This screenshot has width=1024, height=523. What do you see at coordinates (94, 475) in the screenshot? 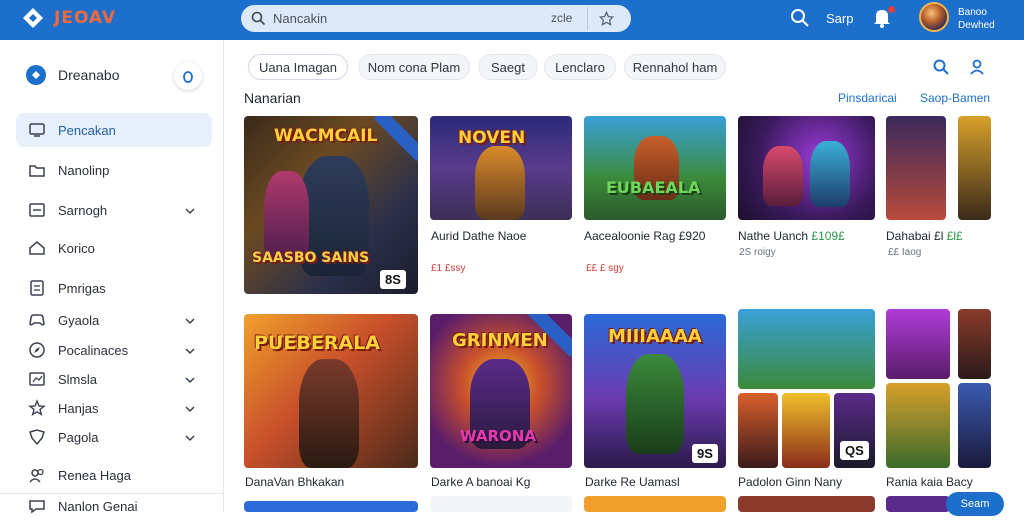
I see `sidebar-item-label: Renea Haga` at bounding box center [94, 475].